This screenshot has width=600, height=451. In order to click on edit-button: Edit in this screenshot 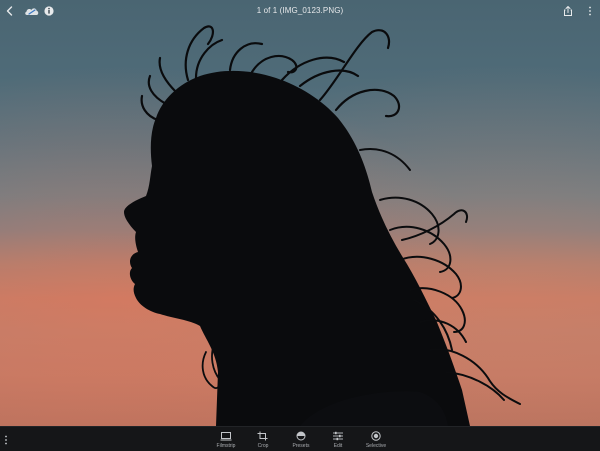, I will do `click(338, 441)`.